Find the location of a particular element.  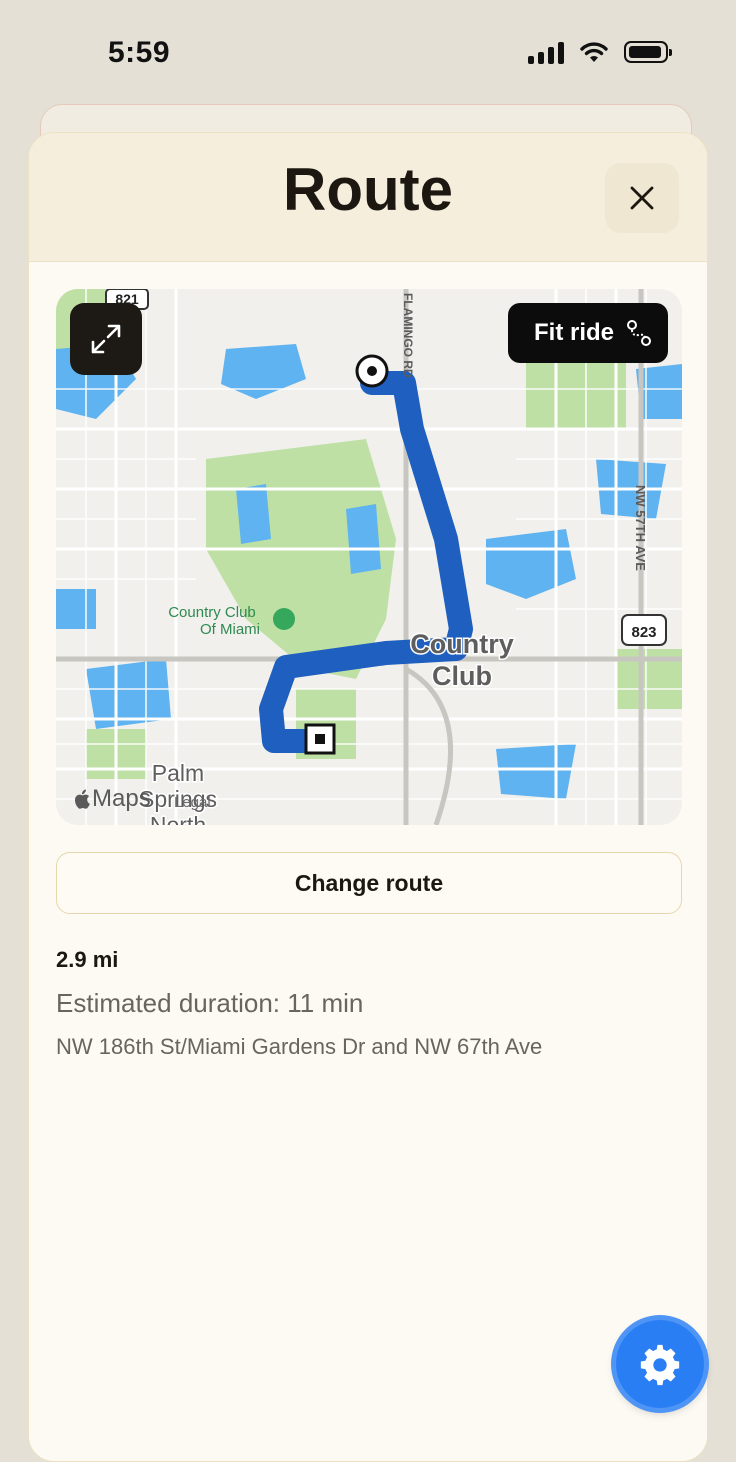

status-bar: 5:59 is located at coordinates (368, 52).